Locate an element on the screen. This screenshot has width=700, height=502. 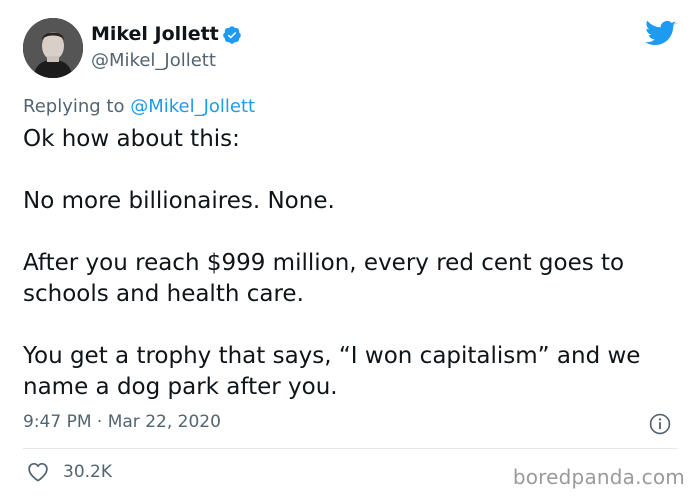
like-count: 30.2K is located at coordinates (87, 472).